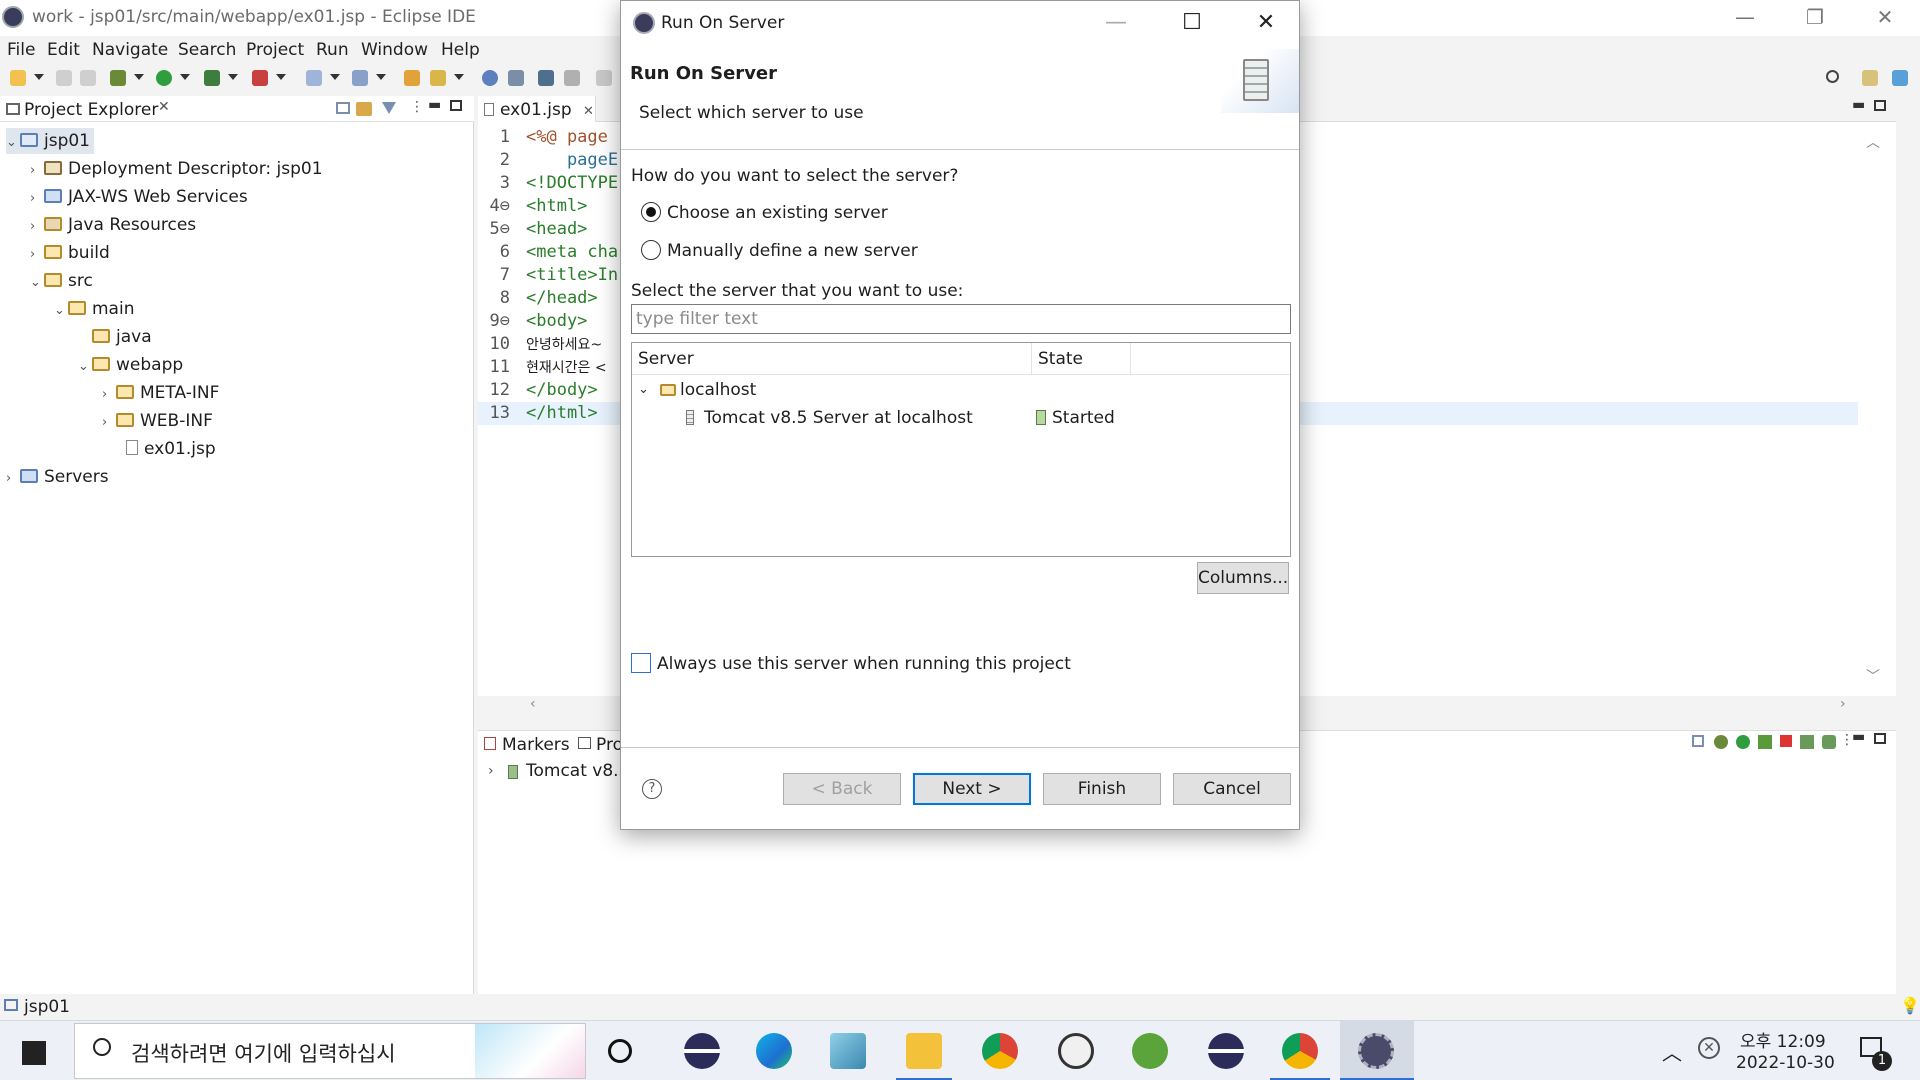 The height and width of the screenshot is (1080, 1920). I want to click on menu-project: Project, so click(275, 50).